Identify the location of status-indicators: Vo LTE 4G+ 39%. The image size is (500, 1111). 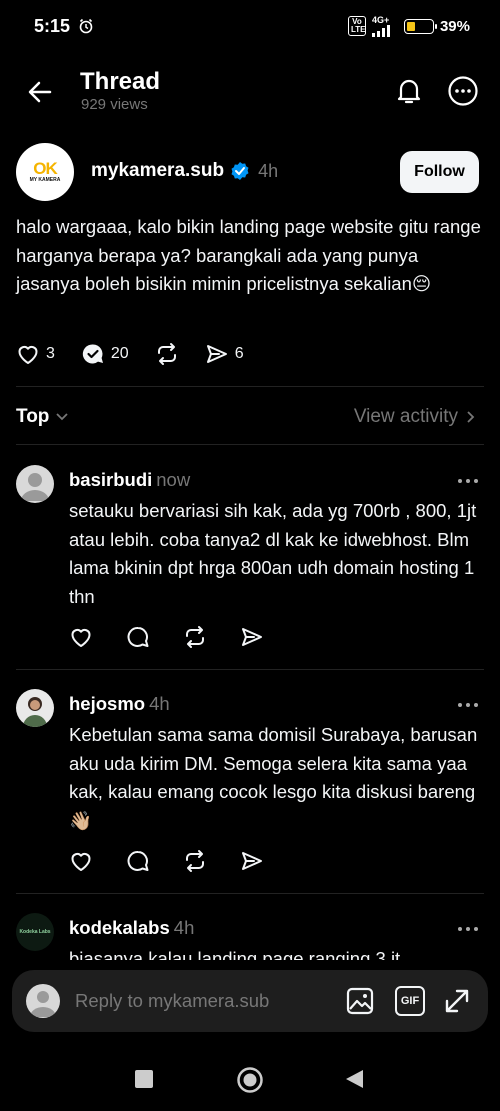
(408, 25).